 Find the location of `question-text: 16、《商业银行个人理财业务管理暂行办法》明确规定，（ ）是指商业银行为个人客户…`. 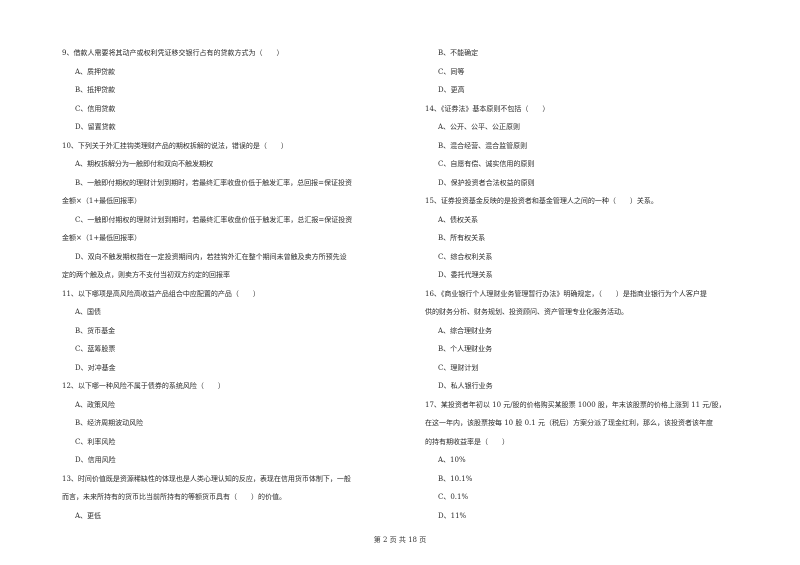

question-text: 16、《商业银行个人理财业务管理暂行办法》明确规定，（ ）是指商业银行为个人客户… is located at coordinates (566, 293).